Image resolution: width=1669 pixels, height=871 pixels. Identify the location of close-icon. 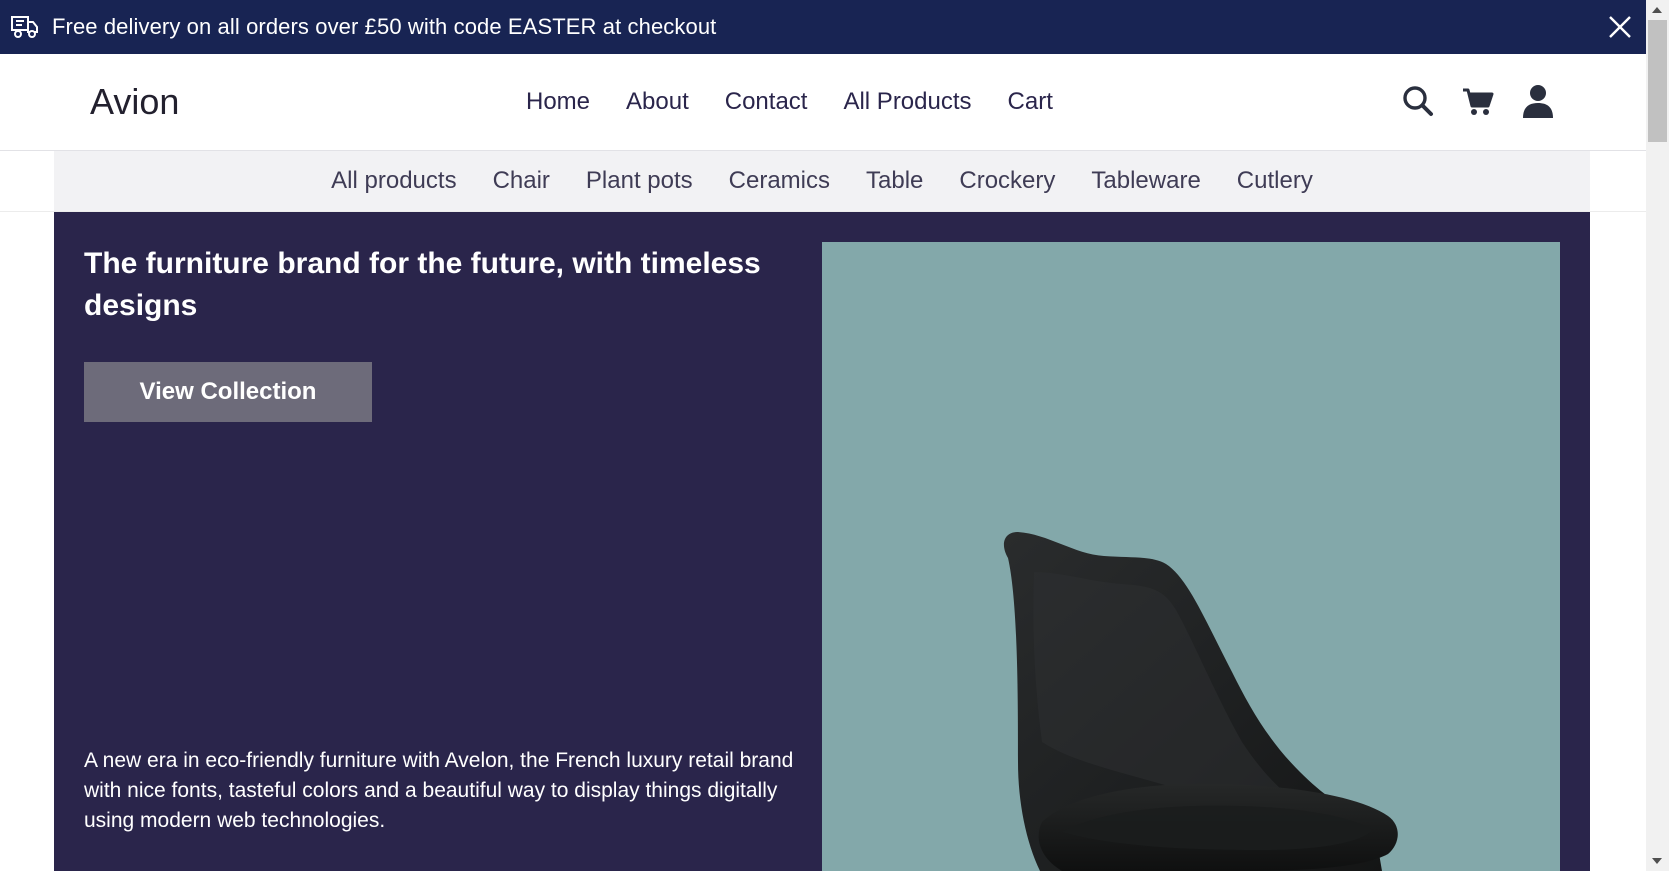
(1620, 27).